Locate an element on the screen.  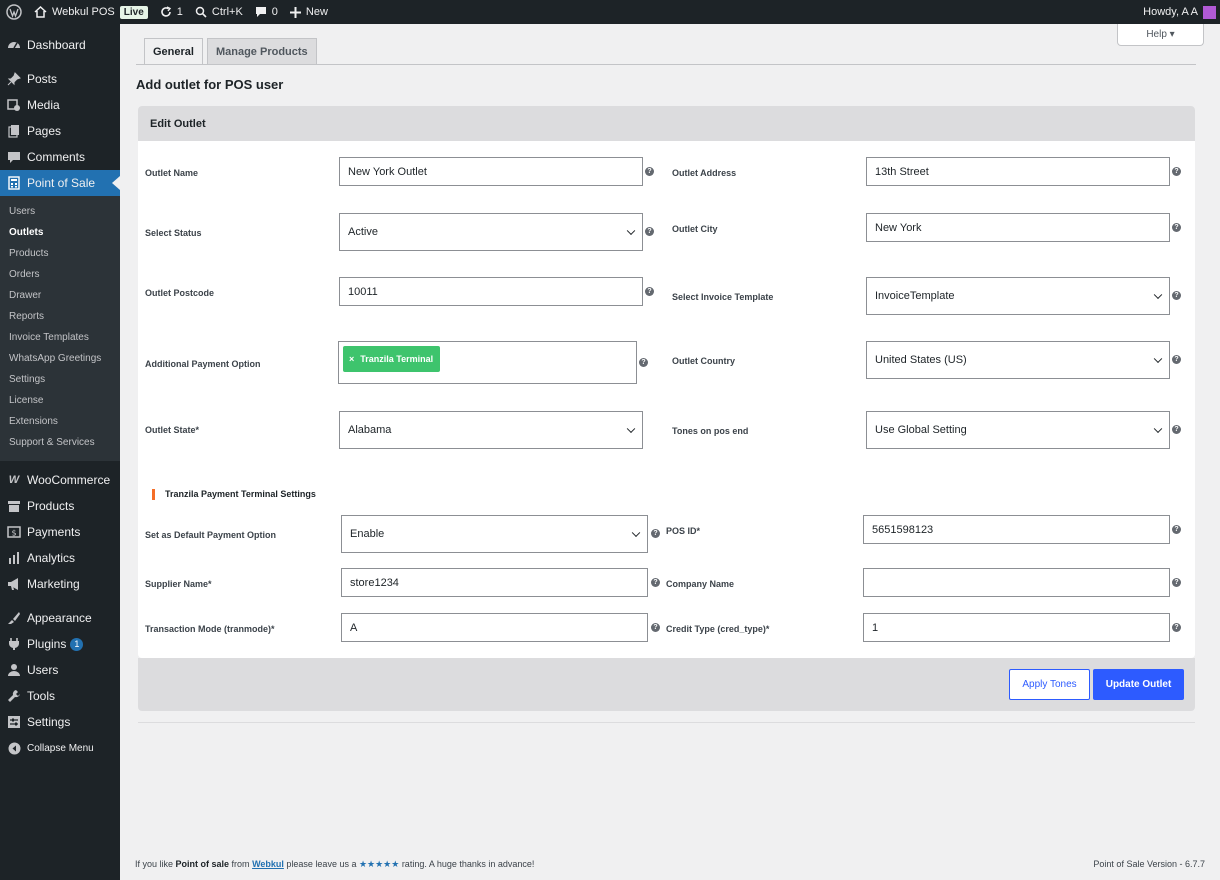
webkul-link: Webkul is located at coordinates (268, 864).